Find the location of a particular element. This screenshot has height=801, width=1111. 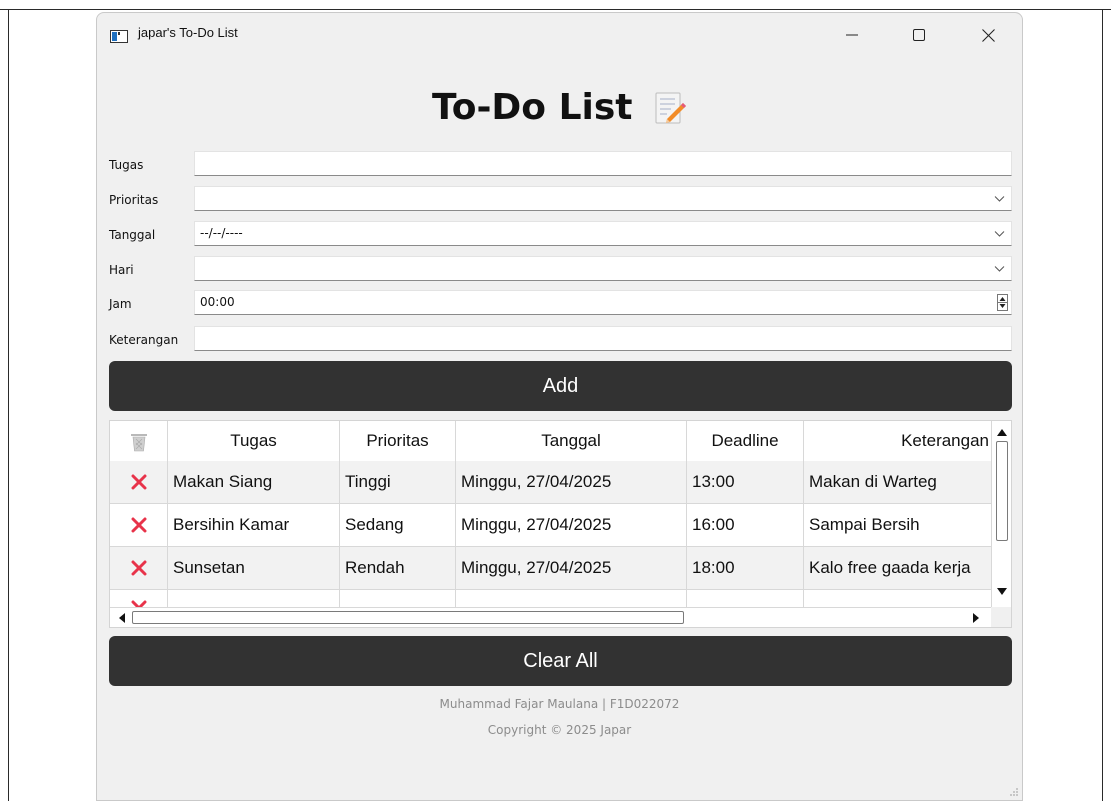

page-title: To-Do List is located at coordinates (559, 110).